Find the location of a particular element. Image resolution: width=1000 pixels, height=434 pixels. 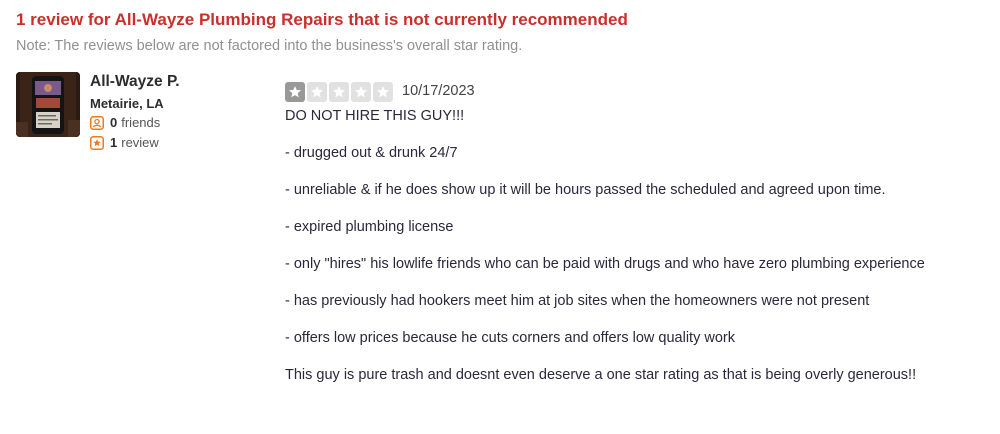

star-icon is located at coordinates (97, 142).